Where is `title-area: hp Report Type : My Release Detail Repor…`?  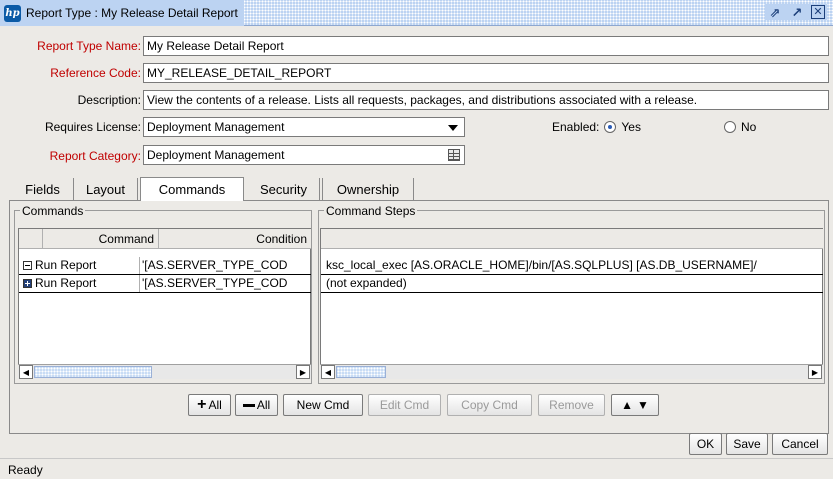
title-area: hp Report Type : My Release Detail Repor… is located at coordinates (122, 13).